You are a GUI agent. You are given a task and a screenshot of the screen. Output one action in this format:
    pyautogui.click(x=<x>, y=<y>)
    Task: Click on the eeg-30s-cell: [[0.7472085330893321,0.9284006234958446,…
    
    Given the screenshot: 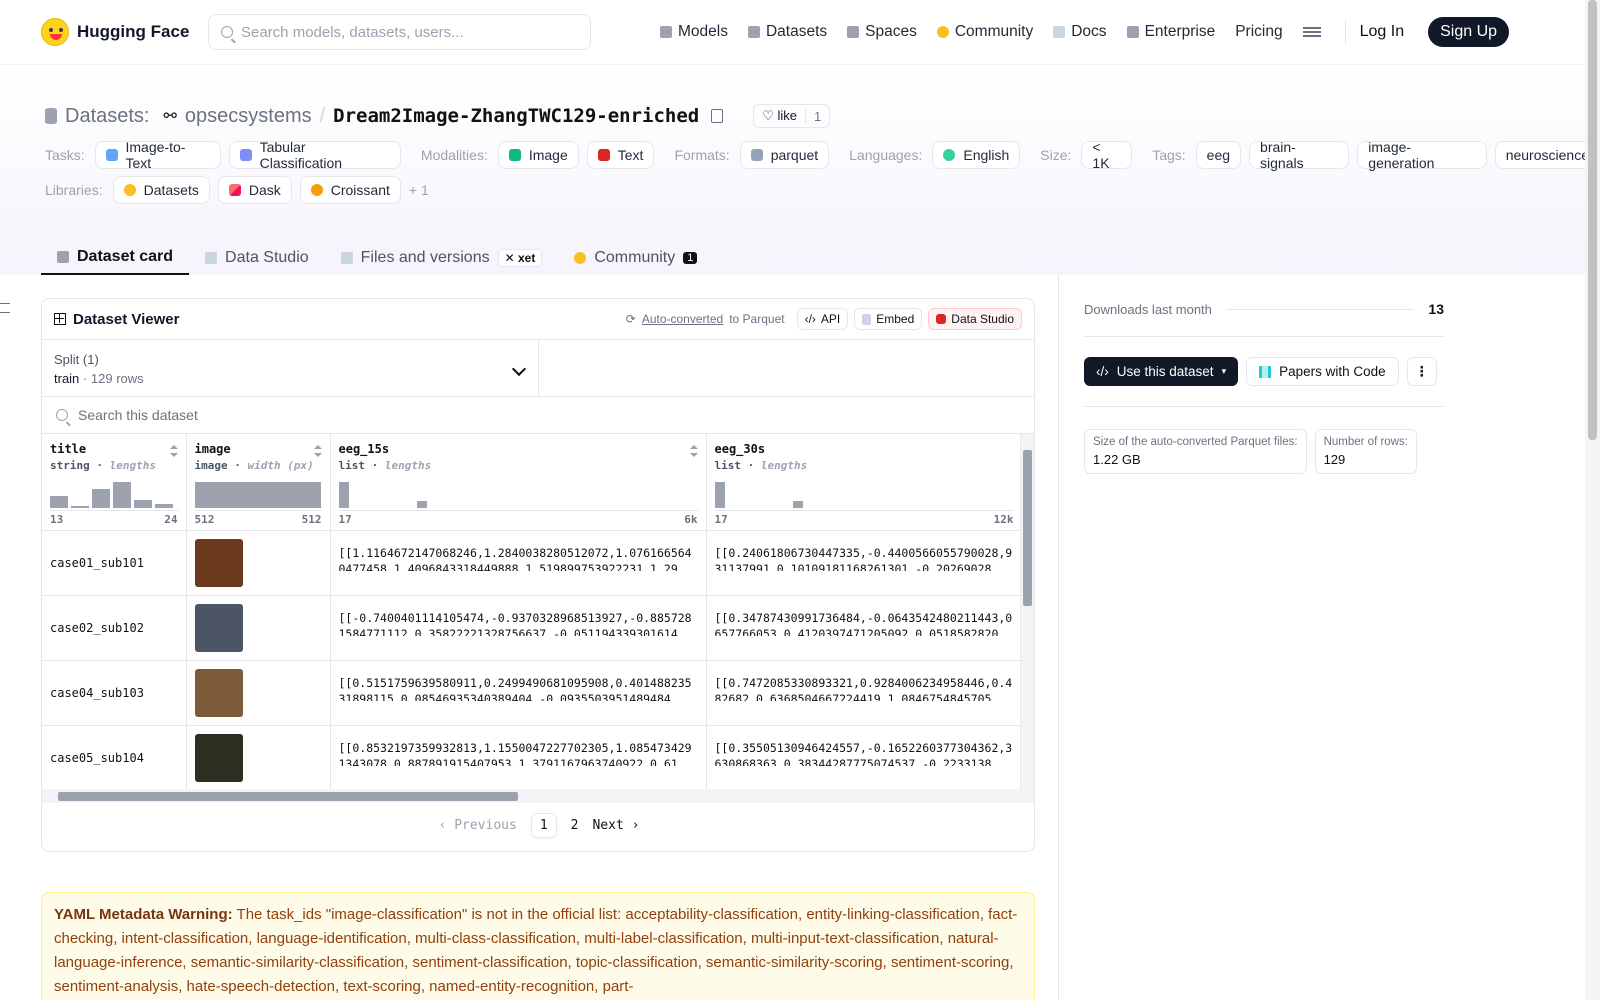 What is the action you would take?
    pyautogui.click(x=864, y=693)
    